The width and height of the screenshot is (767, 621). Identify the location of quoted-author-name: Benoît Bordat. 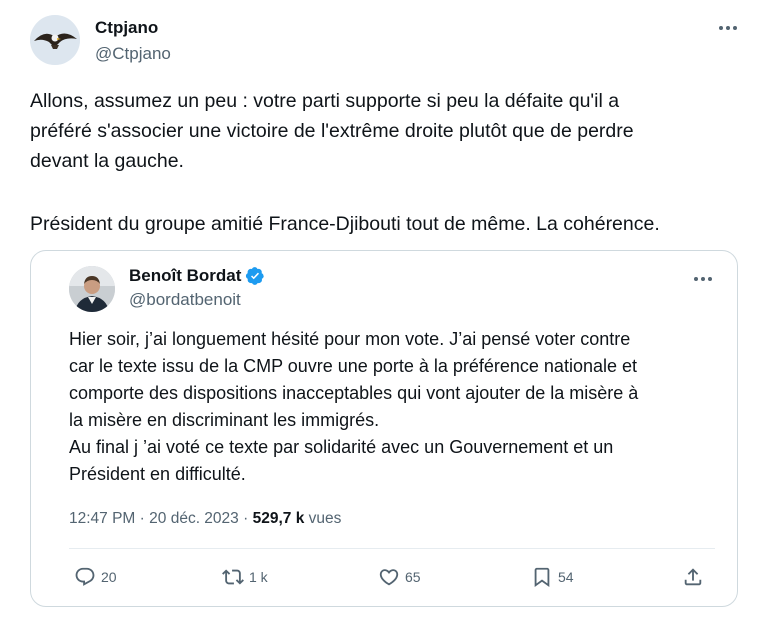
(185, 276).